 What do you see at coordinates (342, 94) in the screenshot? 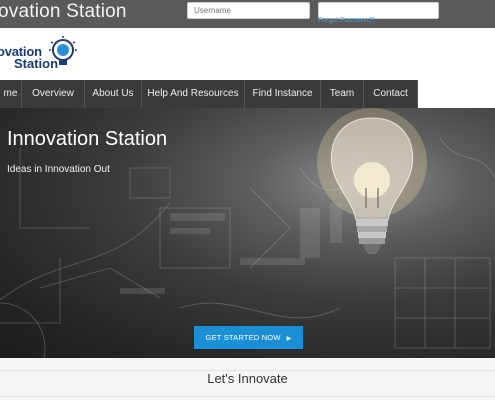
I see `nav-item-team: Team` at bounding box center [342, 94].